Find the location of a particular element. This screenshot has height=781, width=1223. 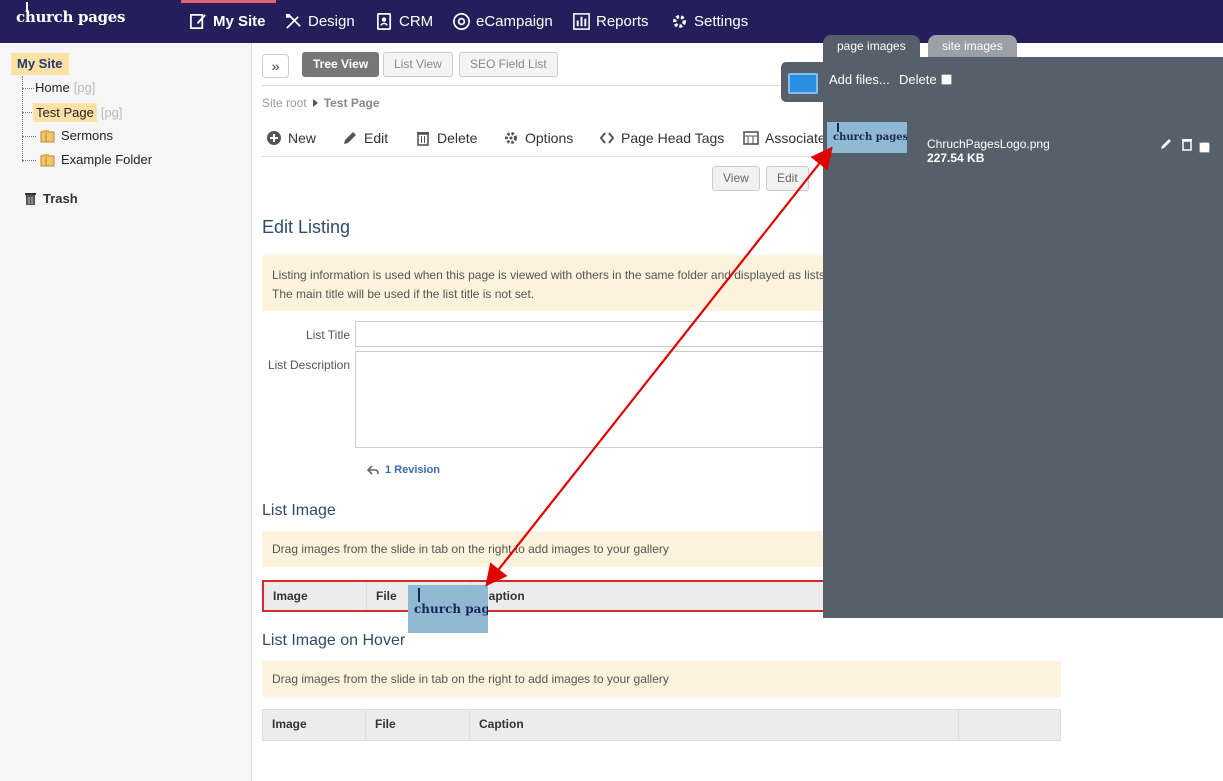

list-description-textarea is located at coordinates (590, 399).